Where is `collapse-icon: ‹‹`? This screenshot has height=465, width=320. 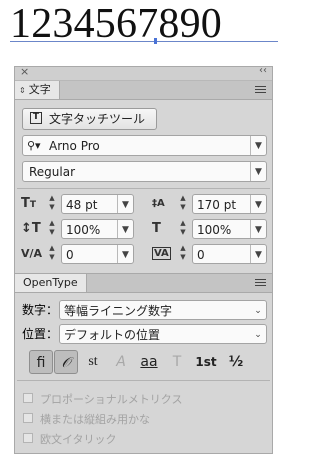 collapse-icon: ‹‹ is located at coordinates (263, 70).